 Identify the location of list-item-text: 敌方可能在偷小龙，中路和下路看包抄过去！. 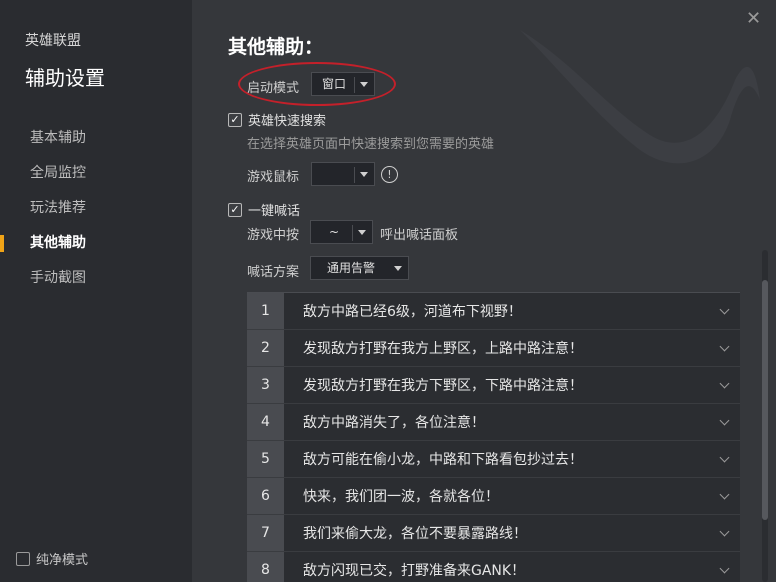
(443, 460).